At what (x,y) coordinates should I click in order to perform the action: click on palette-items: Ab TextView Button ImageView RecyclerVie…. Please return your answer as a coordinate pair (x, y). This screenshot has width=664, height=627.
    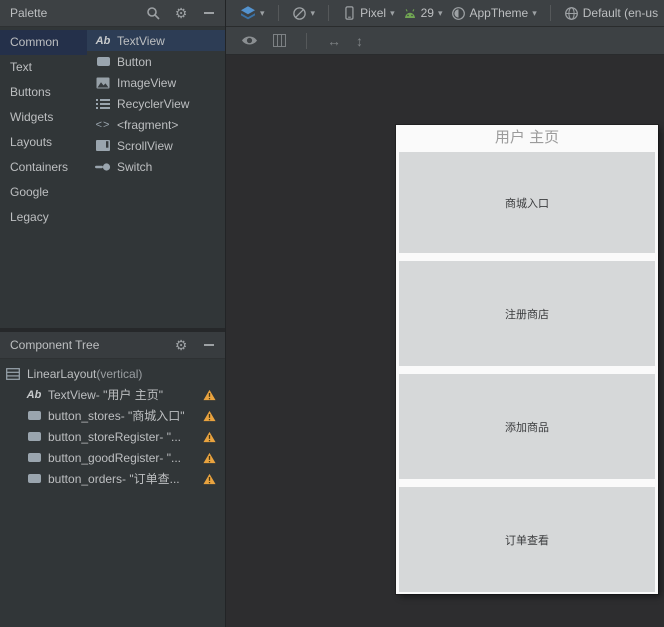
    Looking at the image, I should click on (156, 177).